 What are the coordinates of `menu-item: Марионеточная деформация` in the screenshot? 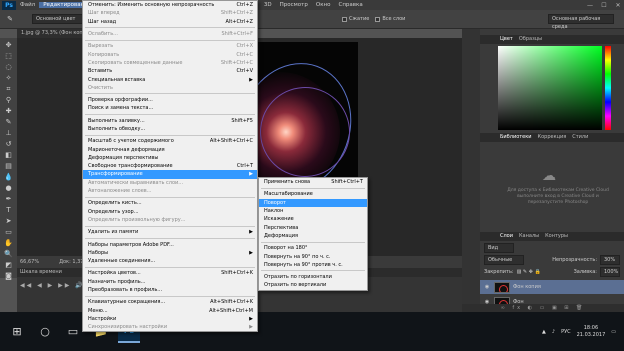 It's located at (170, 149).